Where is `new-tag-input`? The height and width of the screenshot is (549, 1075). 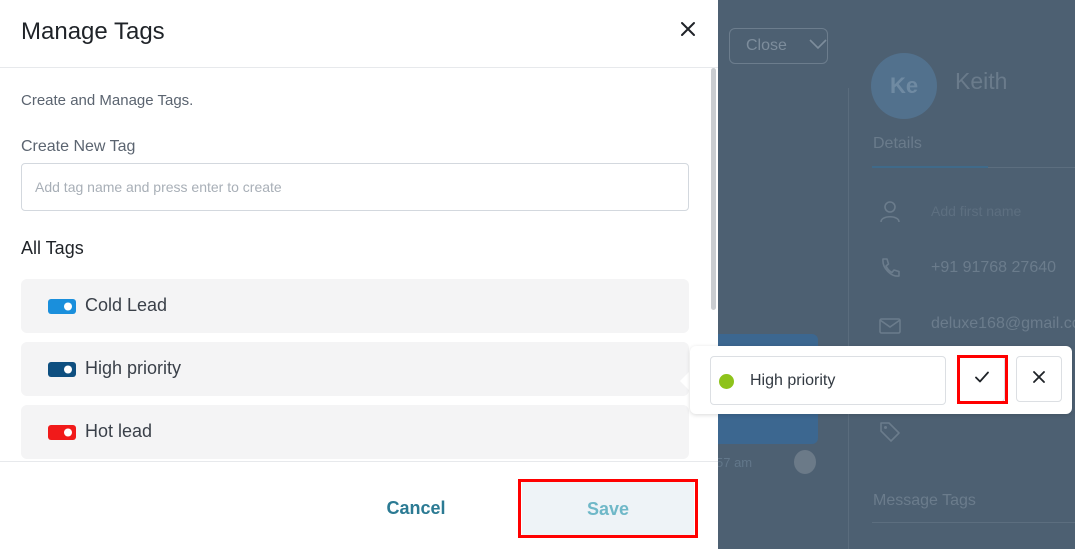
new-tag-input is located at coordinates (355, 187).